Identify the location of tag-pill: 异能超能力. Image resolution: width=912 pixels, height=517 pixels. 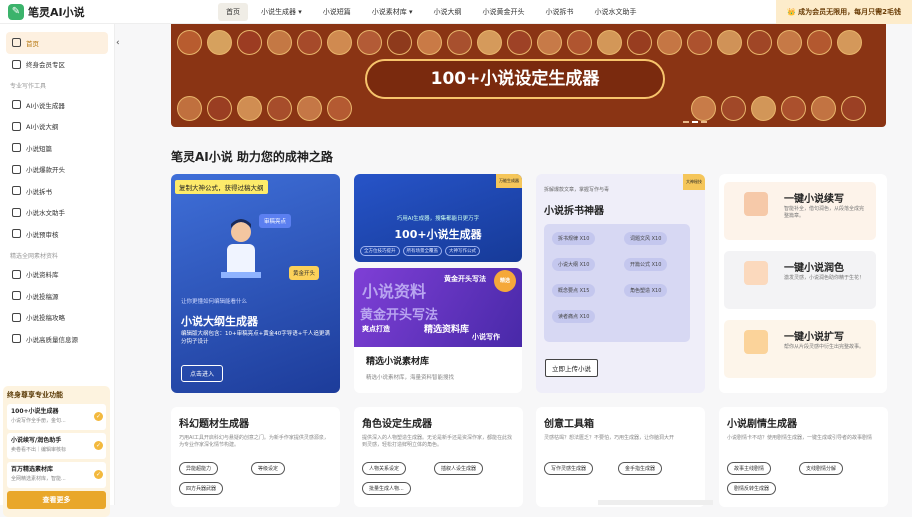
(199, 468).